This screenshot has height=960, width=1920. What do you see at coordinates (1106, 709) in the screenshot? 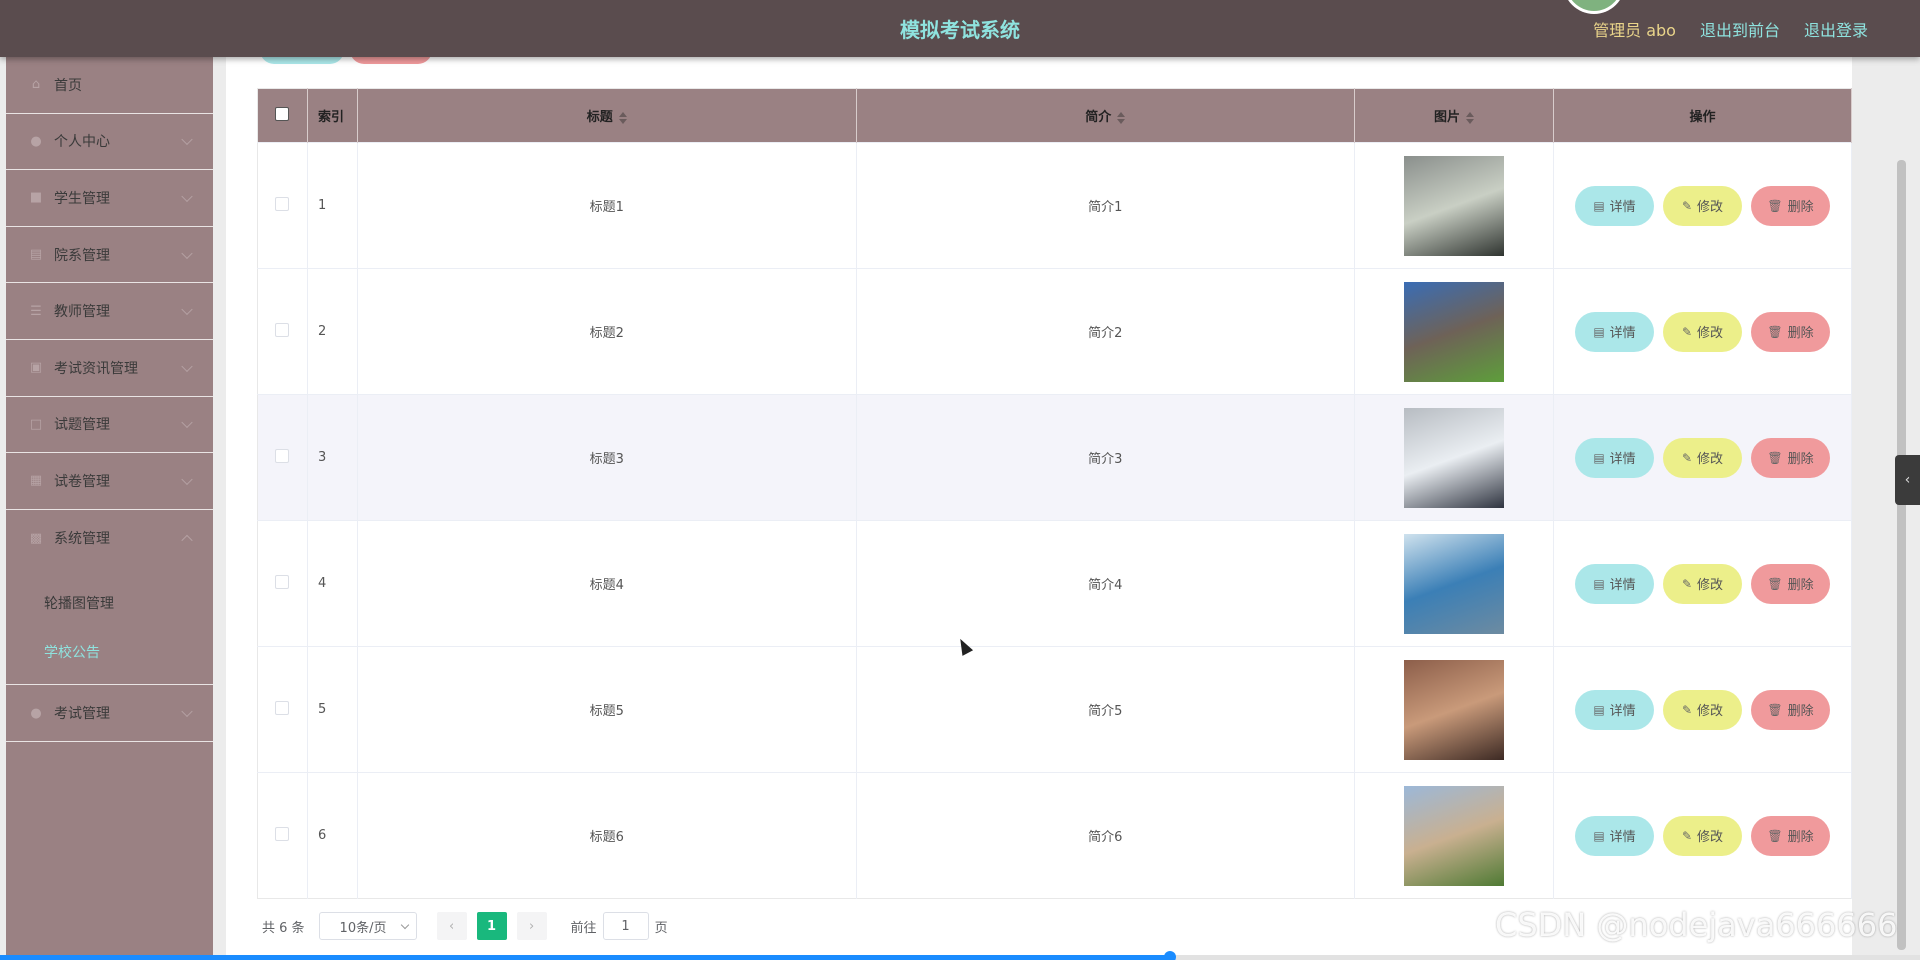
I see `intro-cell: 简介5` at bounding box center [1106, 709].